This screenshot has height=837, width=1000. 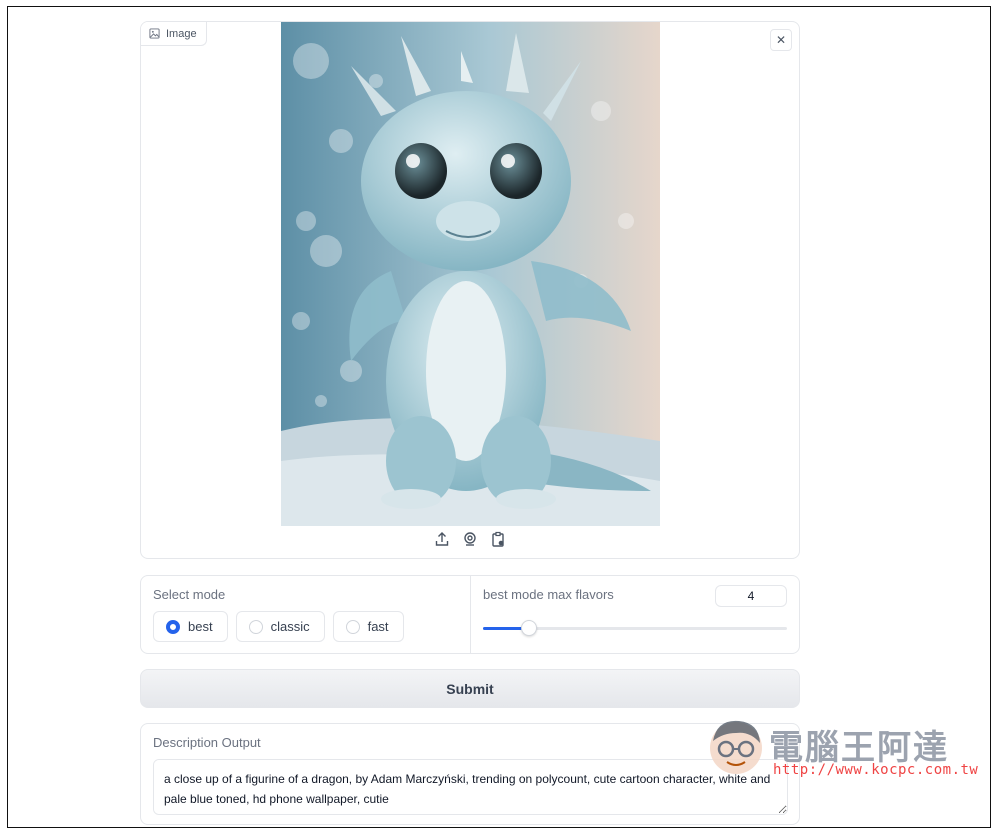 What do you see at coordinates (378, 626) in the screenshot?
I see `radio-fast-label: fast` at bounding box center [378, 626].